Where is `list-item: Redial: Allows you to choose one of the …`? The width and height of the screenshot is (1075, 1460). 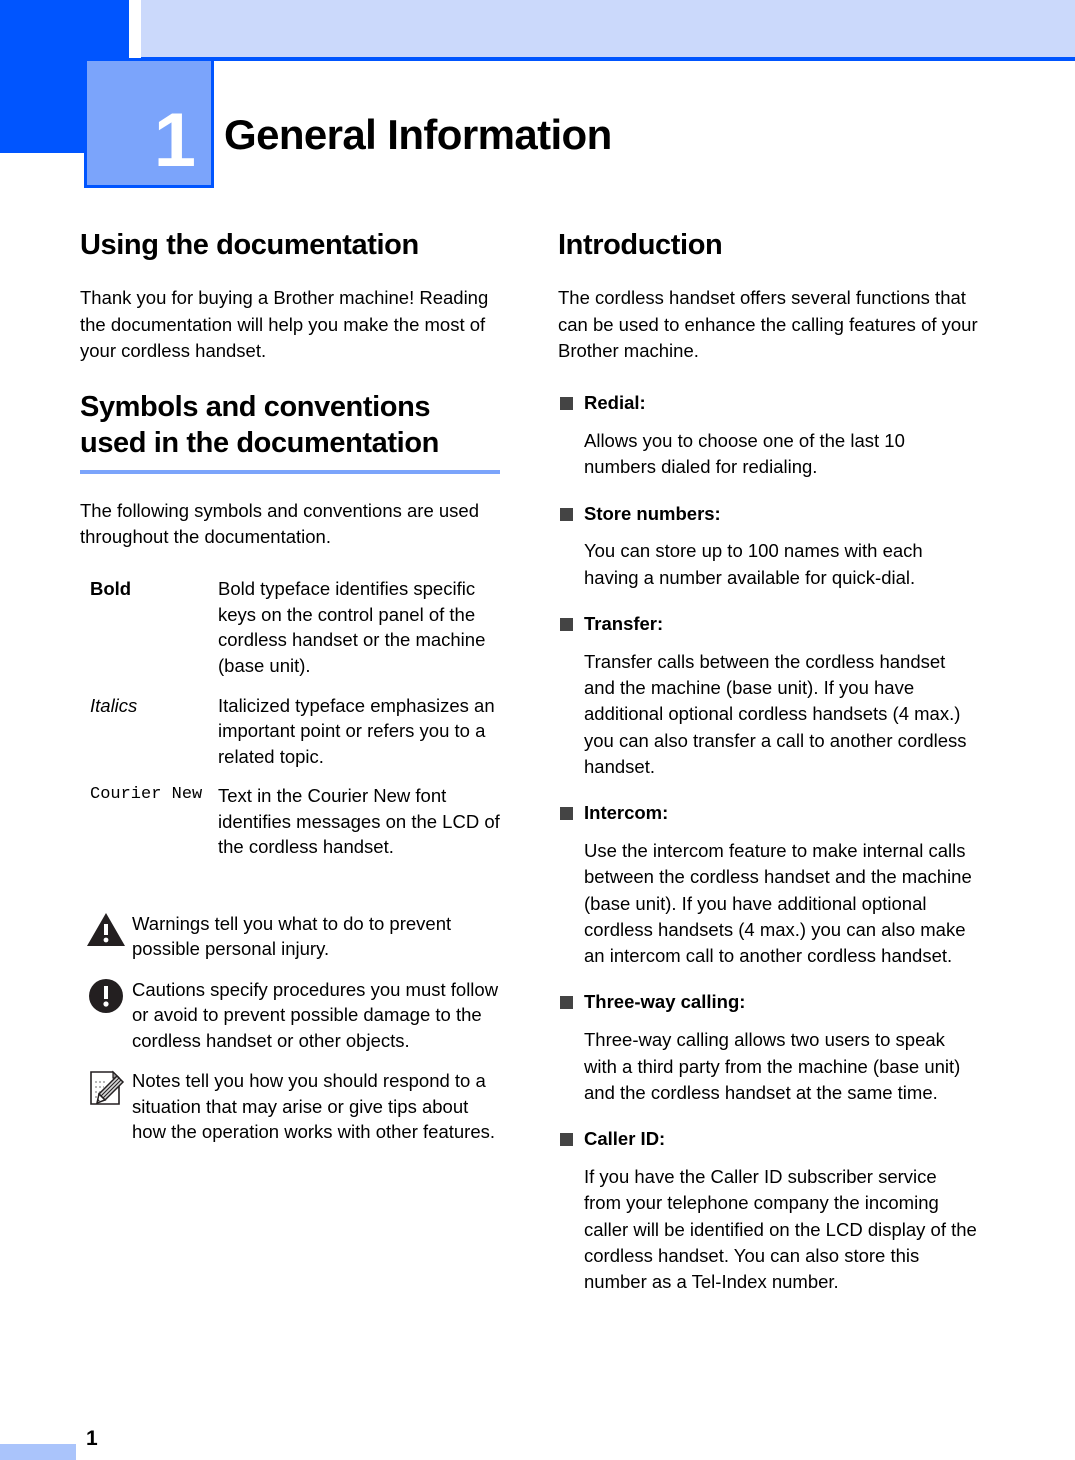
list-item: Redial: Allows you to choose one of the … is located at coordinates (768, 435).